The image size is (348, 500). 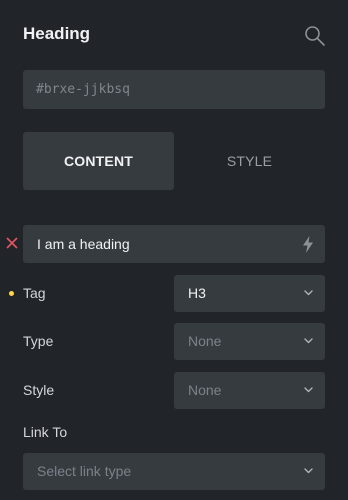 I want to click on tab-style: STYLE, so click(x=249, y=161).